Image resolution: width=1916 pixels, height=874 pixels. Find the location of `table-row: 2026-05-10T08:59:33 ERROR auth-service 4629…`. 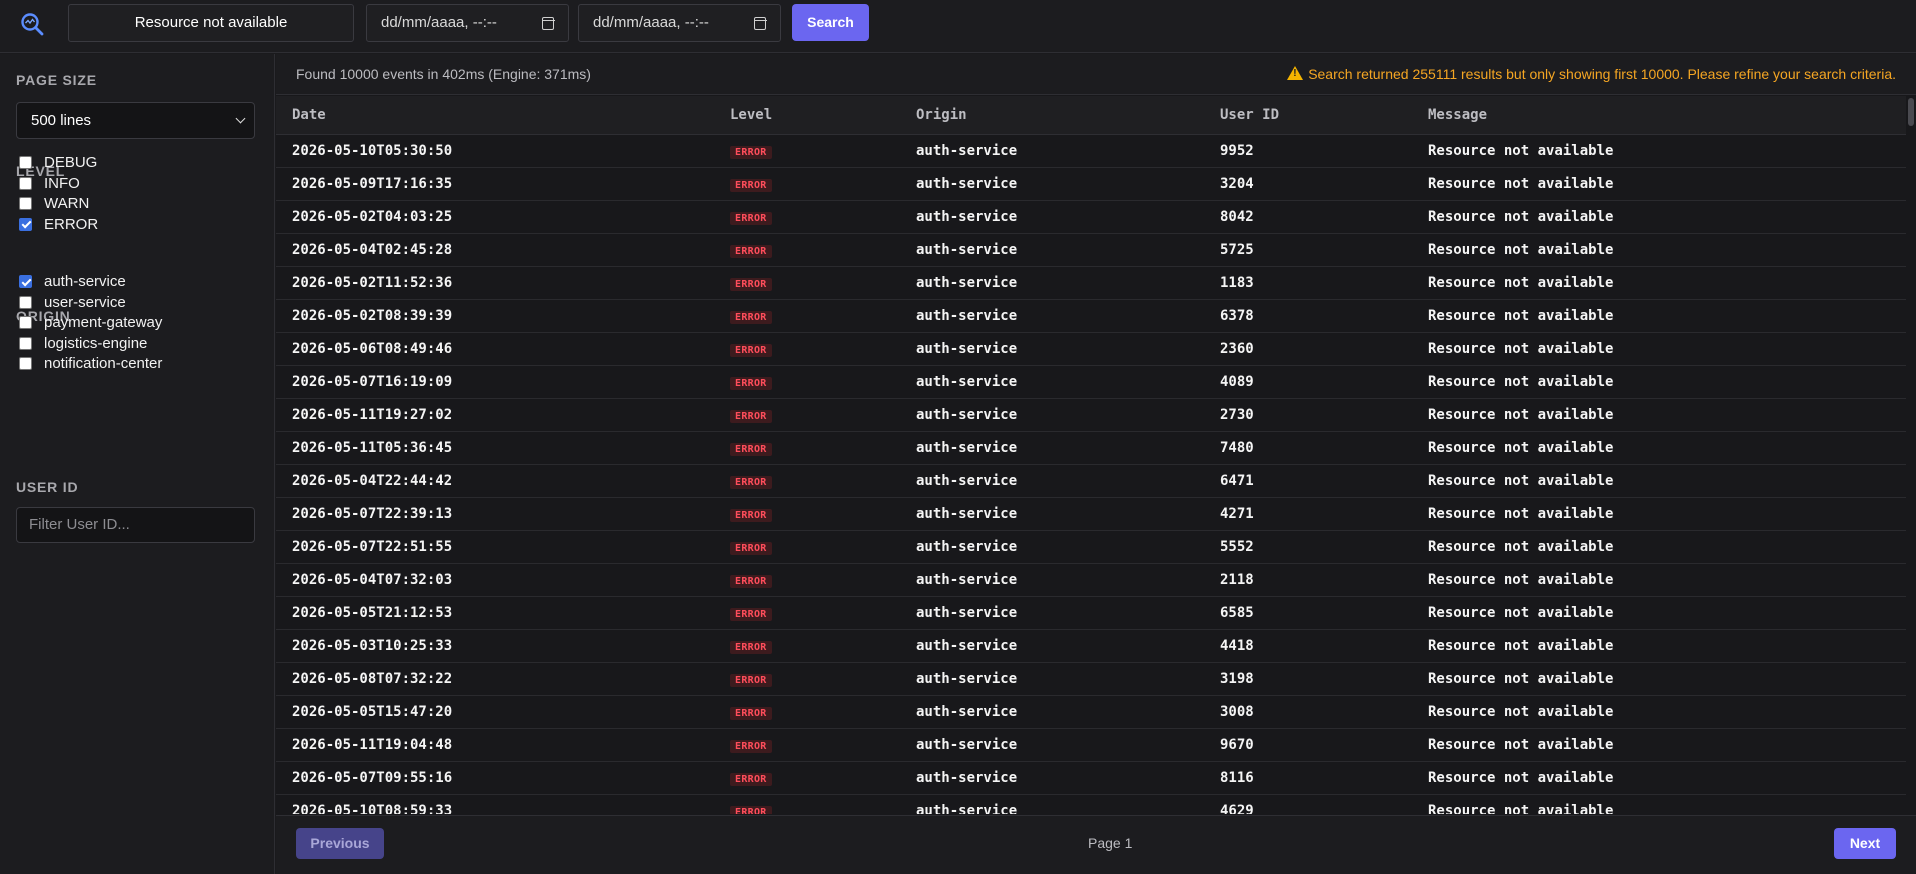

table-row: 2026-05-10T08:59:33 ERROR auth-service 4629… is located at coordinates (1091, 804).